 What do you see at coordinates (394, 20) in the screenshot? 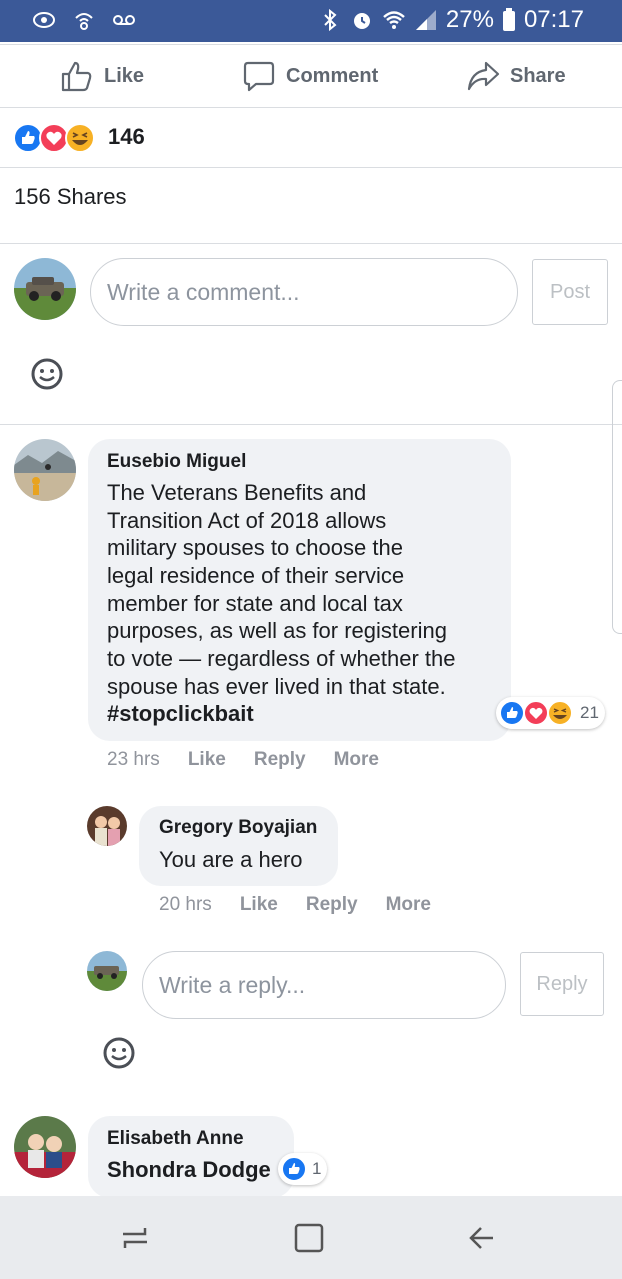
I see `wifi-icon` at bounding box center [394, 20].